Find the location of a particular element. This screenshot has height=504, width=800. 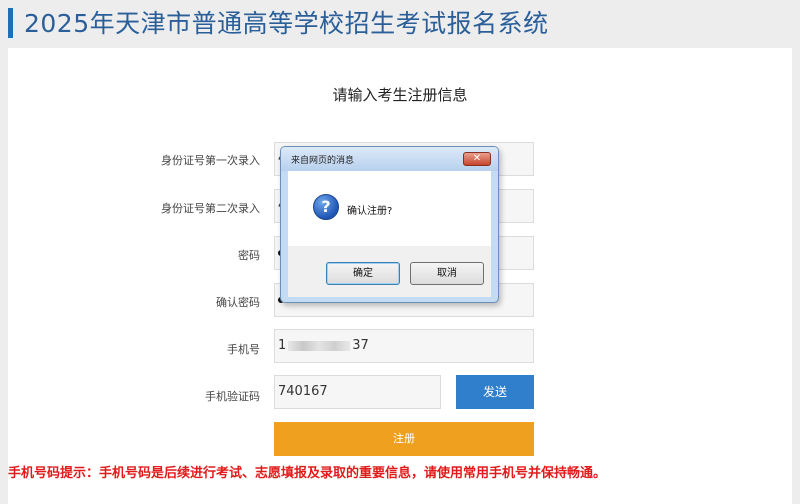

sms-code-label: 手机验证码 is located at coordinates (232, 396).